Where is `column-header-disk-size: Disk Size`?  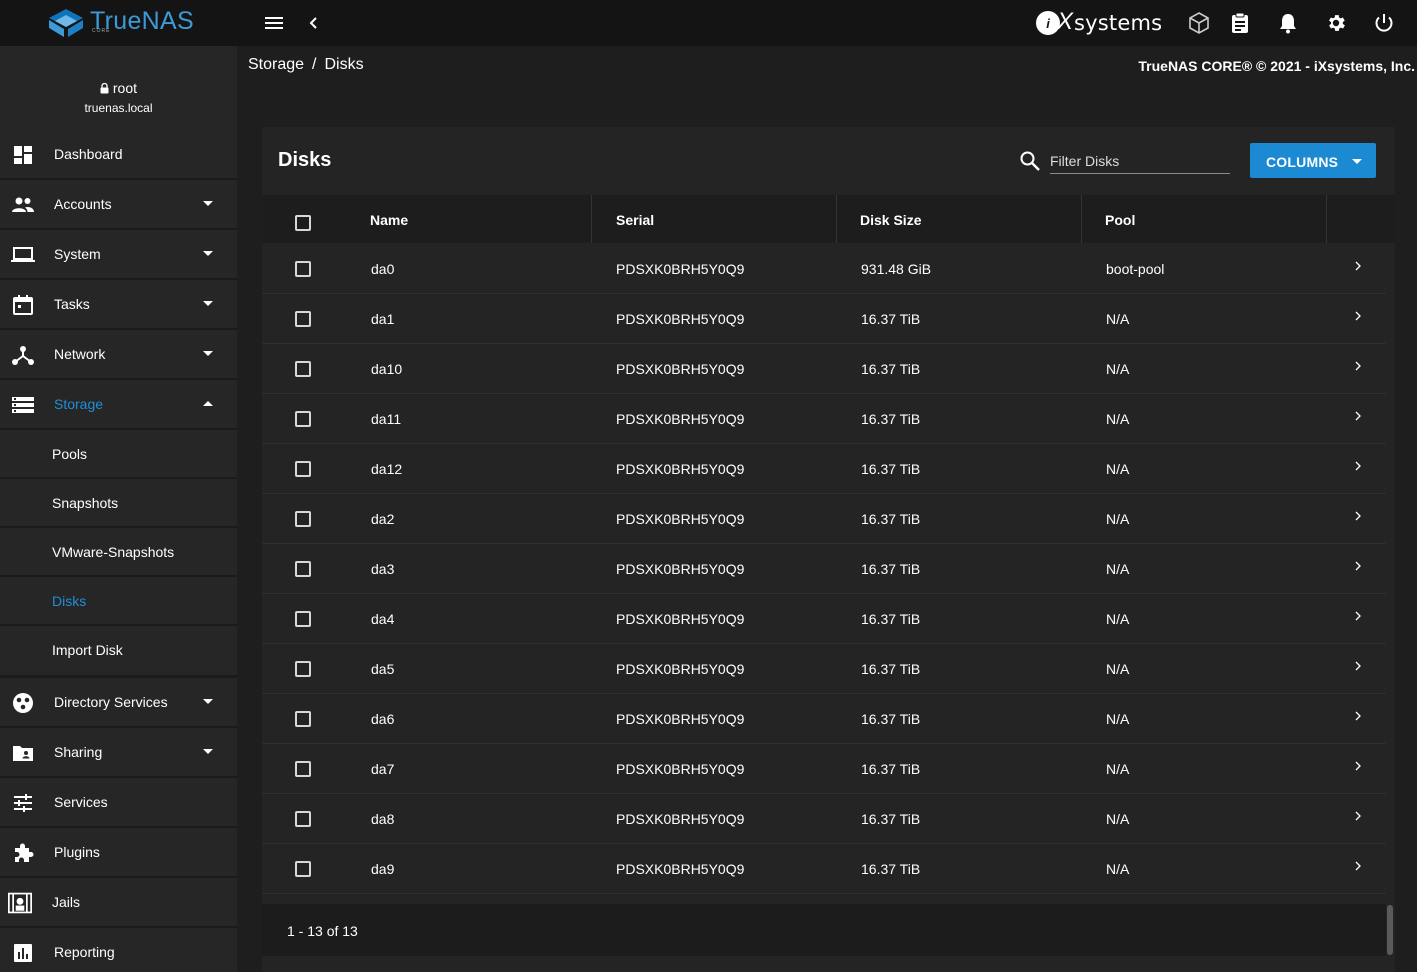
column-header-disk-size: Disk Size is located at coordinates (890, 219).